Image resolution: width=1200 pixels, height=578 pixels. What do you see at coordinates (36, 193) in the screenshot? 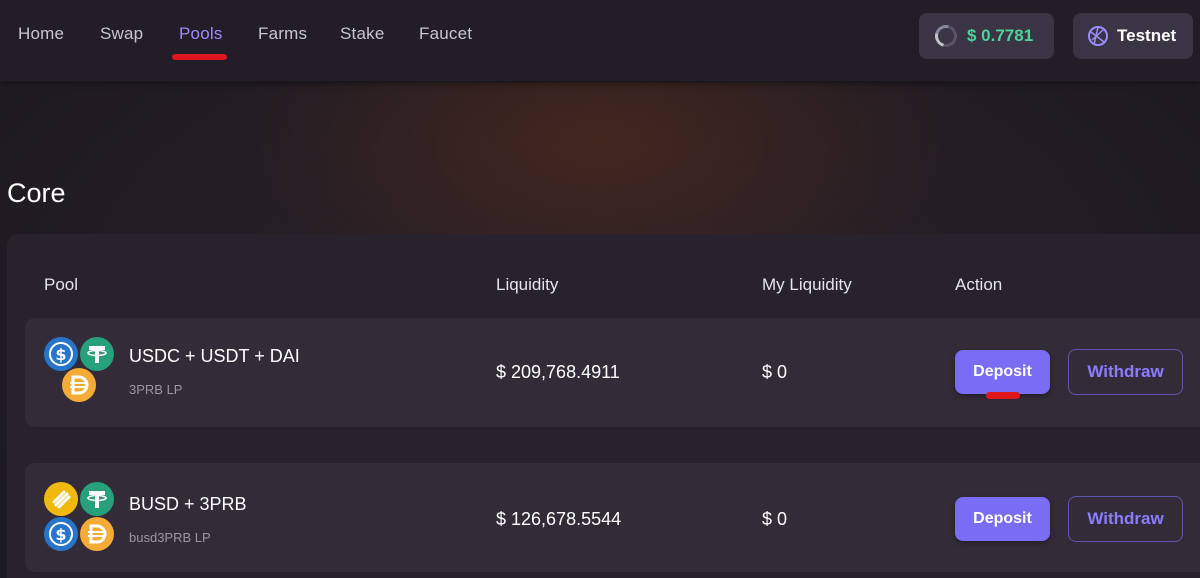
I see `section-title: Core` at bounding box center [36, 193].